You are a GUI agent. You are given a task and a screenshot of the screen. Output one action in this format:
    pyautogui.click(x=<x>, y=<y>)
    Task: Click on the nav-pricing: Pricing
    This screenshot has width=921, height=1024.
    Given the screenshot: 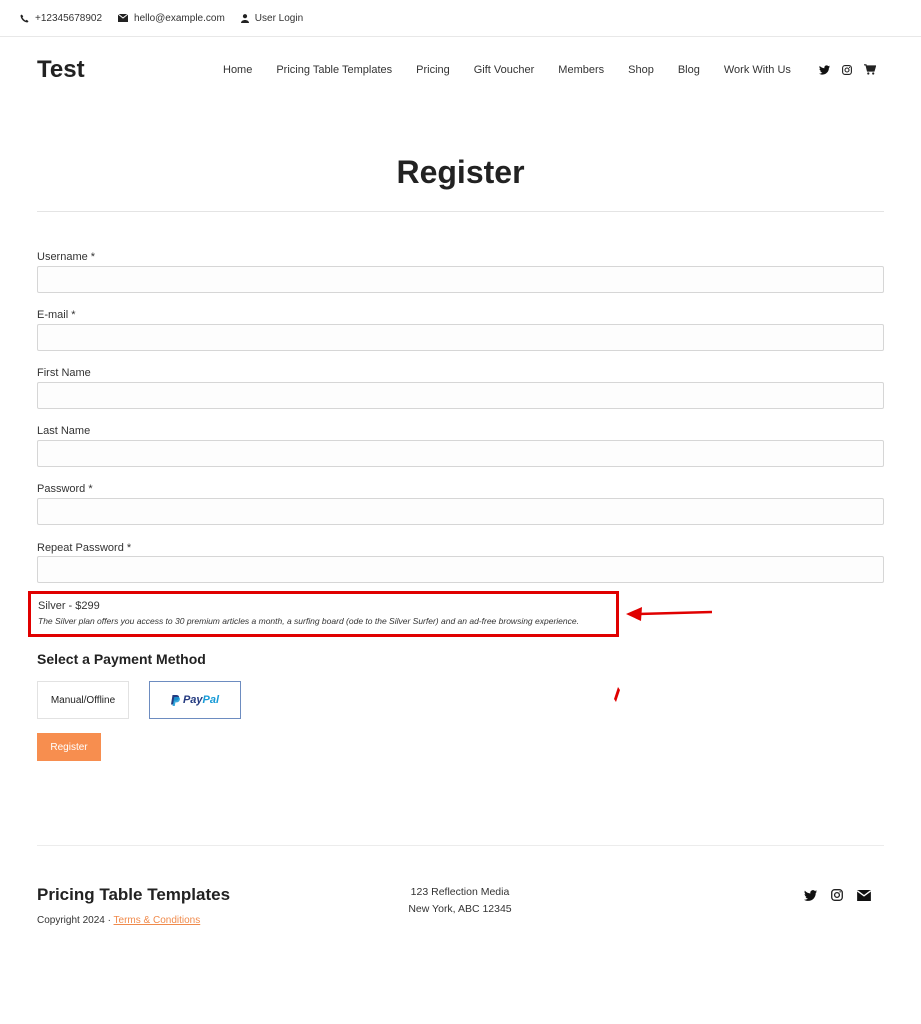 What is the action you would take?
    pyautogui.click(x=433, y=70)
    